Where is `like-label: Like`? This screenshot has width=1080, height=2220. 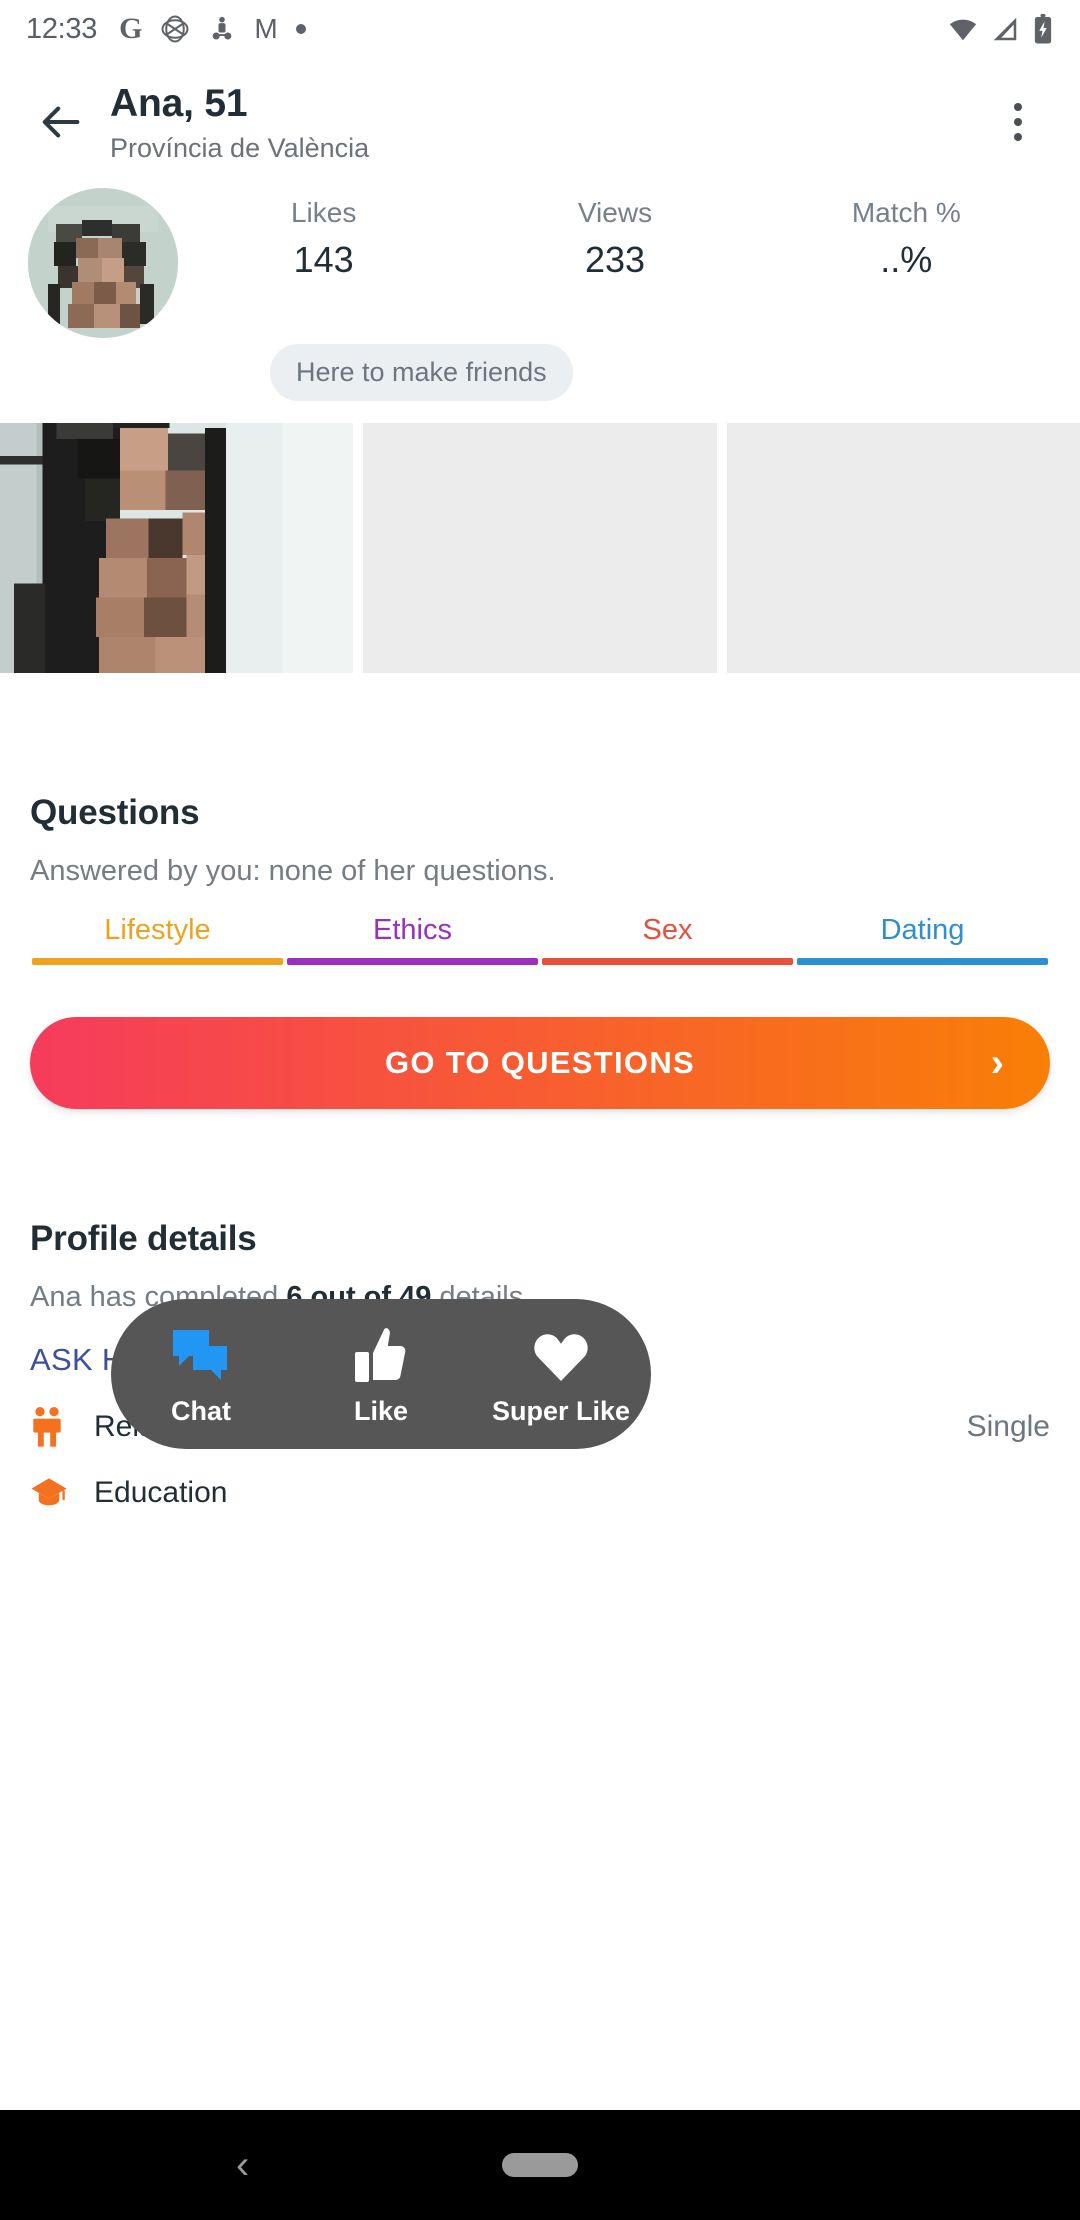
like-label: Like is located at coordinates (381, 1410).